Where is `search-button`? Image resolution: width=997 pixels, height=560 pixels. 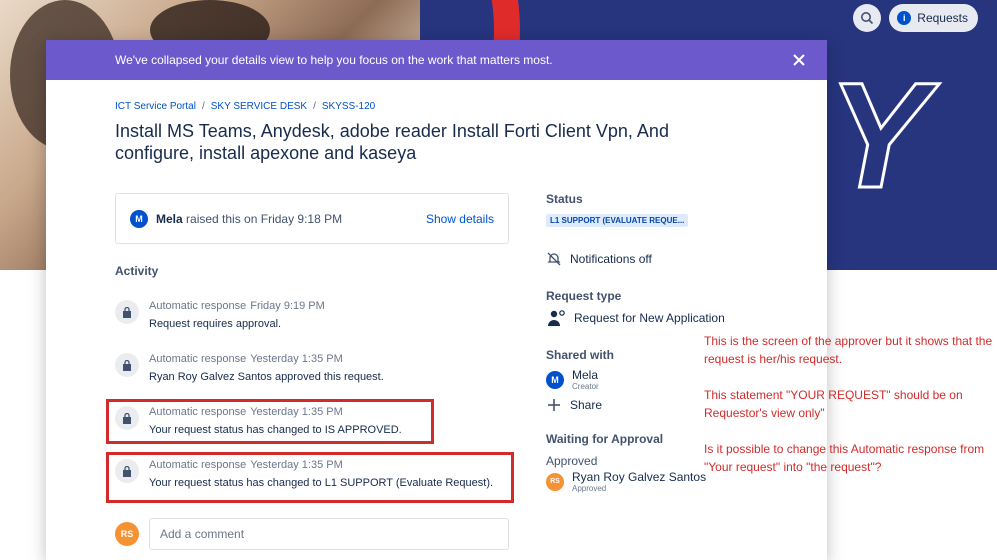
search-button is located at coordinates (867, 18).